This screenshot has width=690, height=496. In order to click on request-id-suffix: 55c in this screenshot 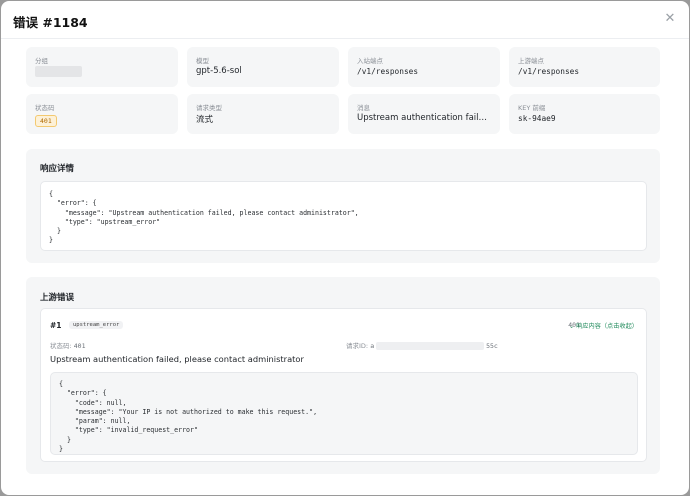, I will do `click(492, 346)`.